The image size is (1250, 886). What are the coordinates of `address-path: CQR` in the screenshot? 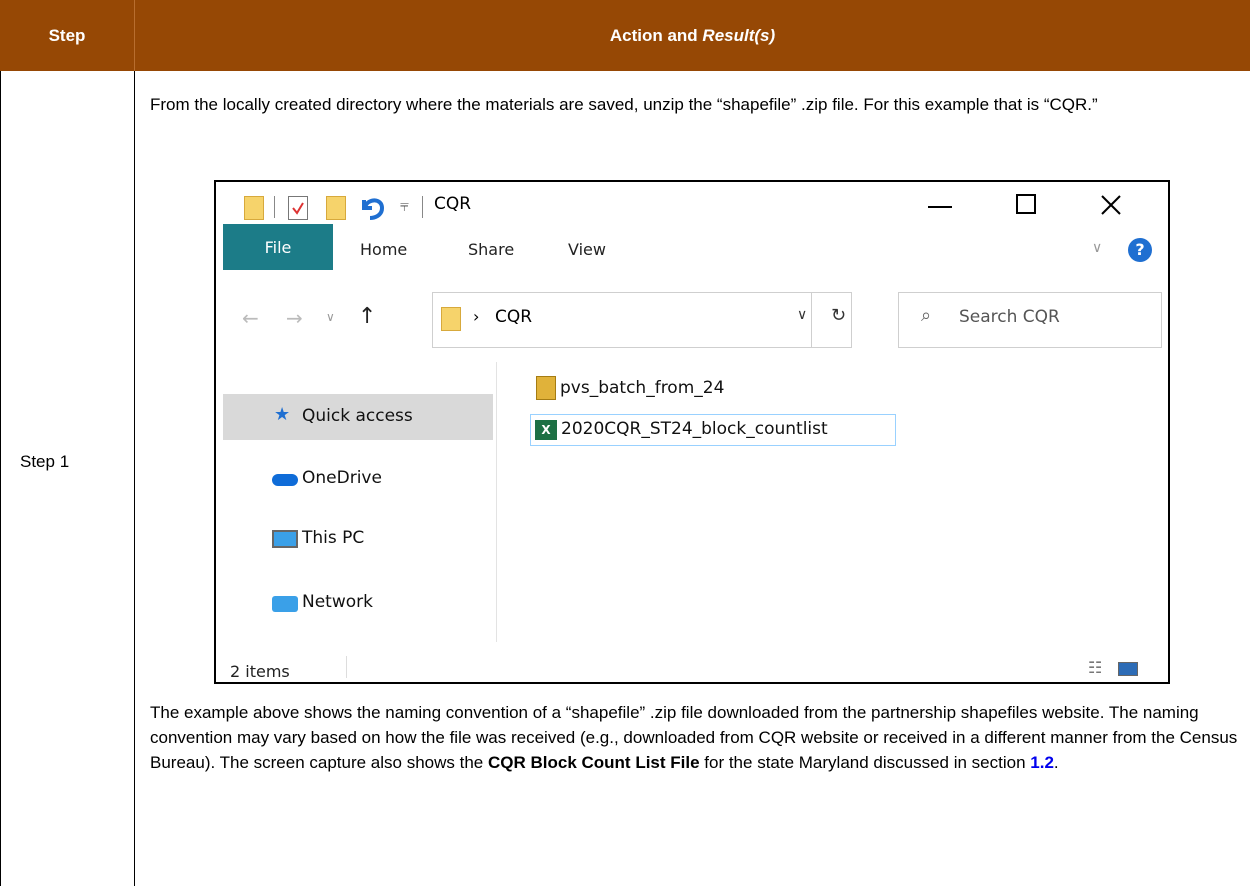 It's located at (514, 317).